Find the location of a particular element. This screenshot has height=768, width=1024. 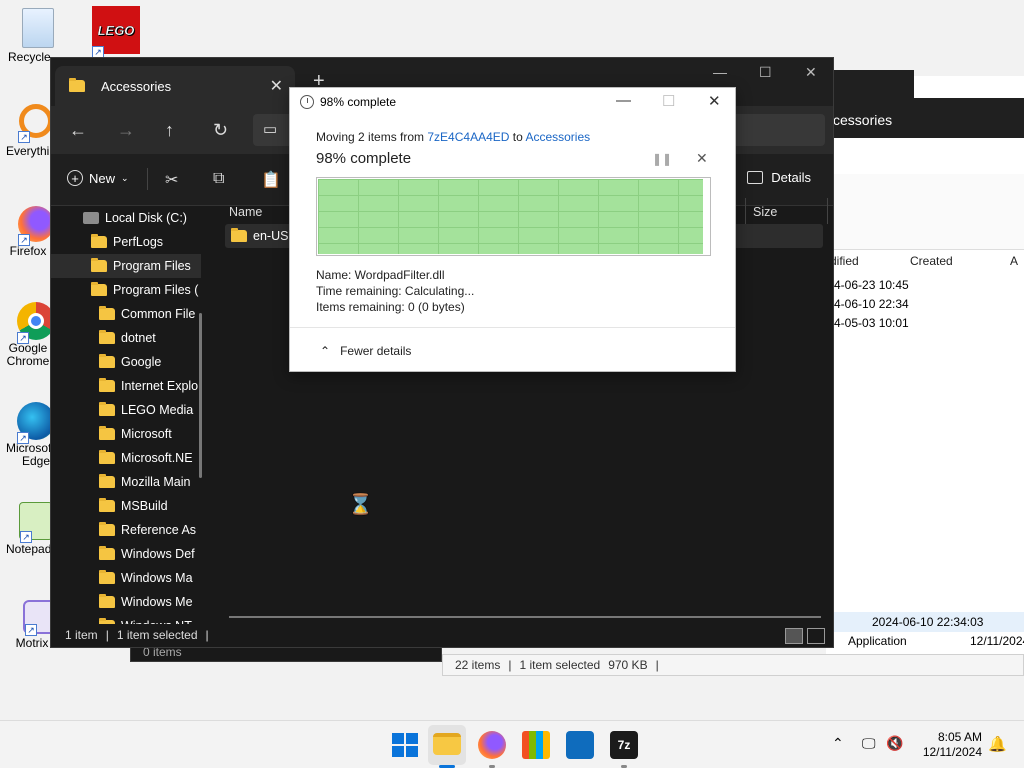

status-bar: 1 item | 1 item selected | is located at coordinates (442, 635).